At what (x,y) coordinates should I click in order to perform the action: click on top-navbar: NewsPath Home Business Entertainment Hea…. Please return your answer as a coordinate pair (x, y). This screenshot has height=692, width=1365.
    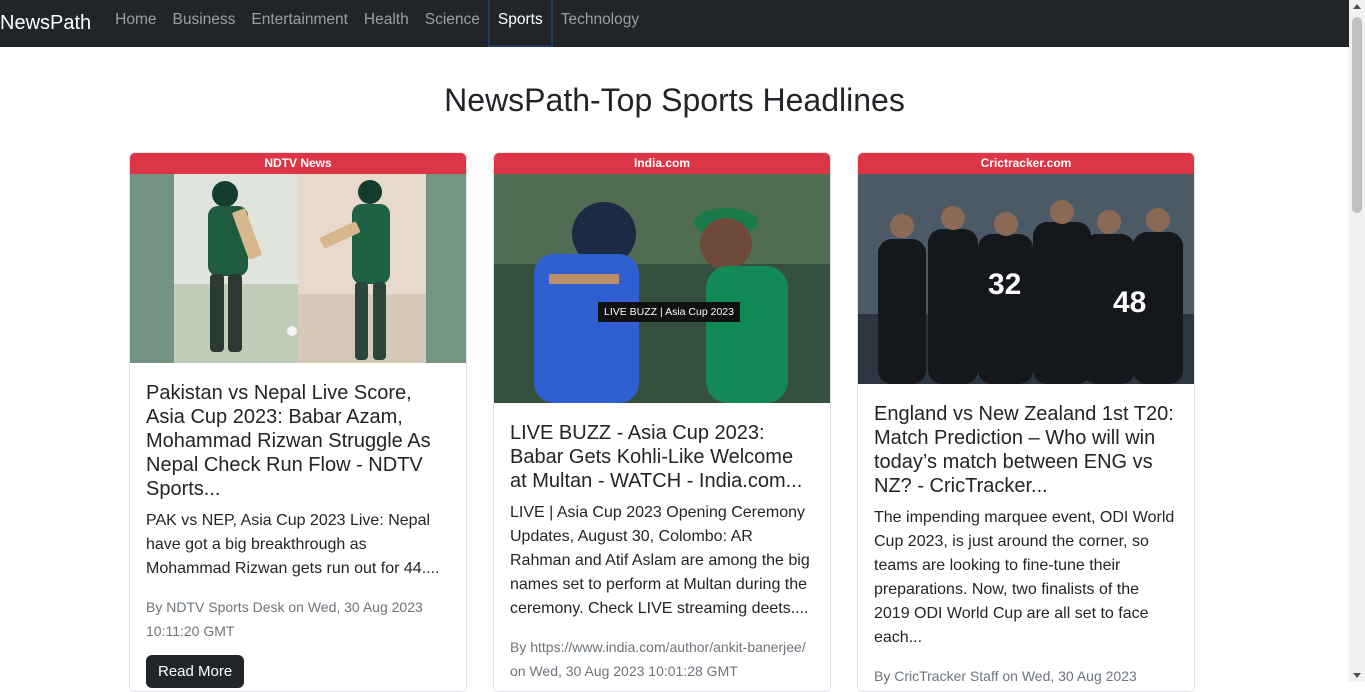
    Looking at the image, I should click on (674, 23).